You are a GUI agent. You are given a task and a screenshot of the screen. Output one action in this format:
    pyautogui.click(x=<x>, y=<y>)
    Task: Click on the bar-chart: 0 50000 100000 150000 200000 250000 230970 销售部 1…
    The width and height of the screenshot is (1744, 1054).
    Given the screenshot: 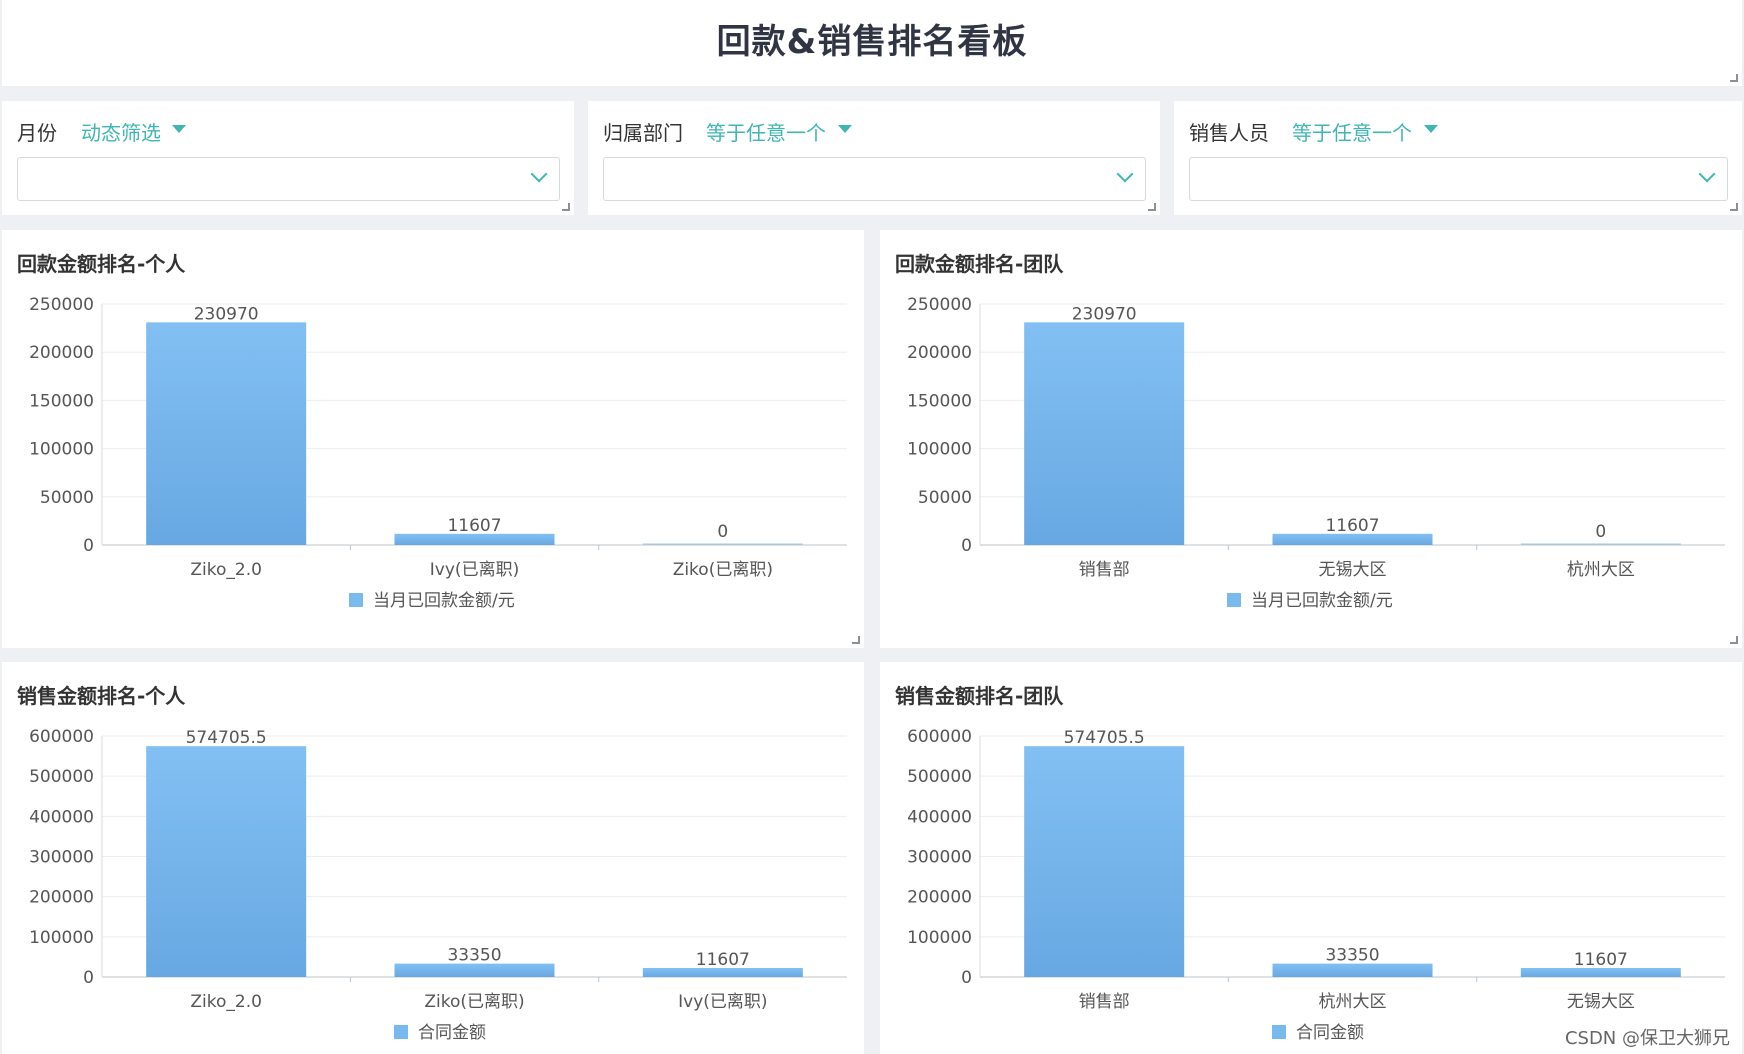 What is the action you would take?
    pyautogui.click(x=1316, y=453)
    